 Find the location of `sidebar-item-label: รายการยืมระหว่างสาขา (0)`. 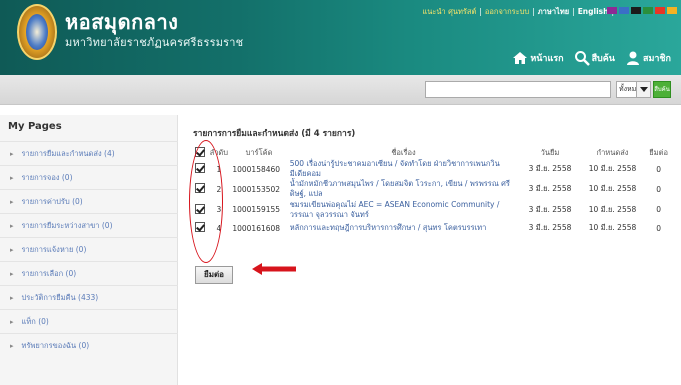

sidebar-item-label: รายการยืมระหว่างสาขา (0) is located at coordinates (67, 225).